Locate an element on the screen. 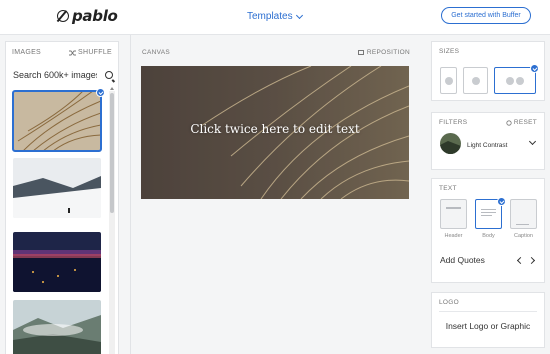  search-input is located at coordinates (55, 75).